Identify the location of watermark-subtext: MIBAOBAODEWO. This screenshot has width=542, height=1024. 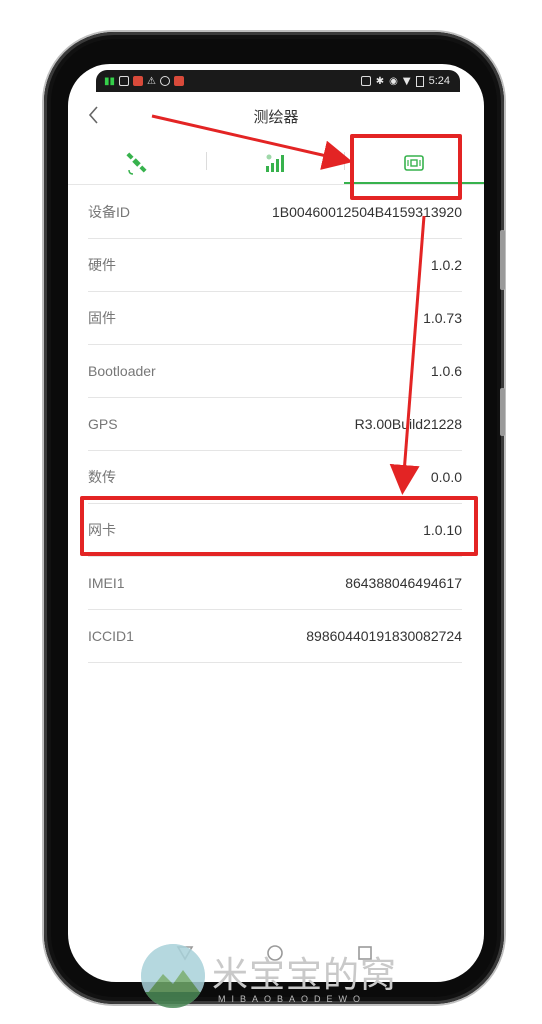
(292, 999).